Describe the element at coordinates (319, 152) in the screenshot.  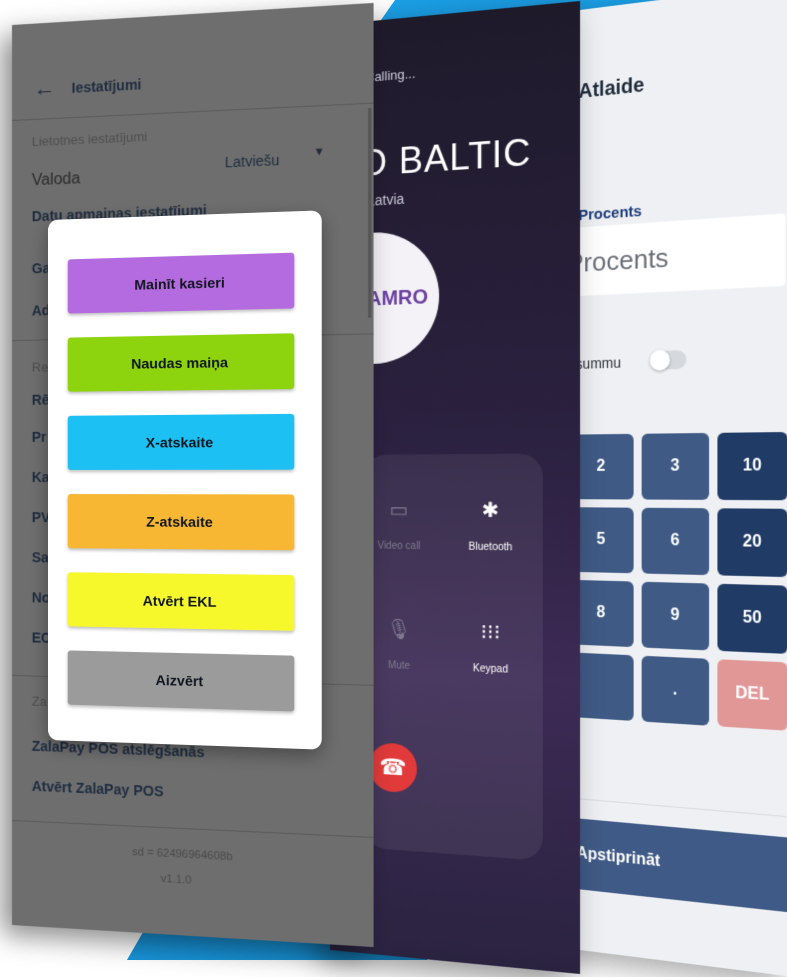
I see `dropdown-arrow-icon: ▼` at that location.